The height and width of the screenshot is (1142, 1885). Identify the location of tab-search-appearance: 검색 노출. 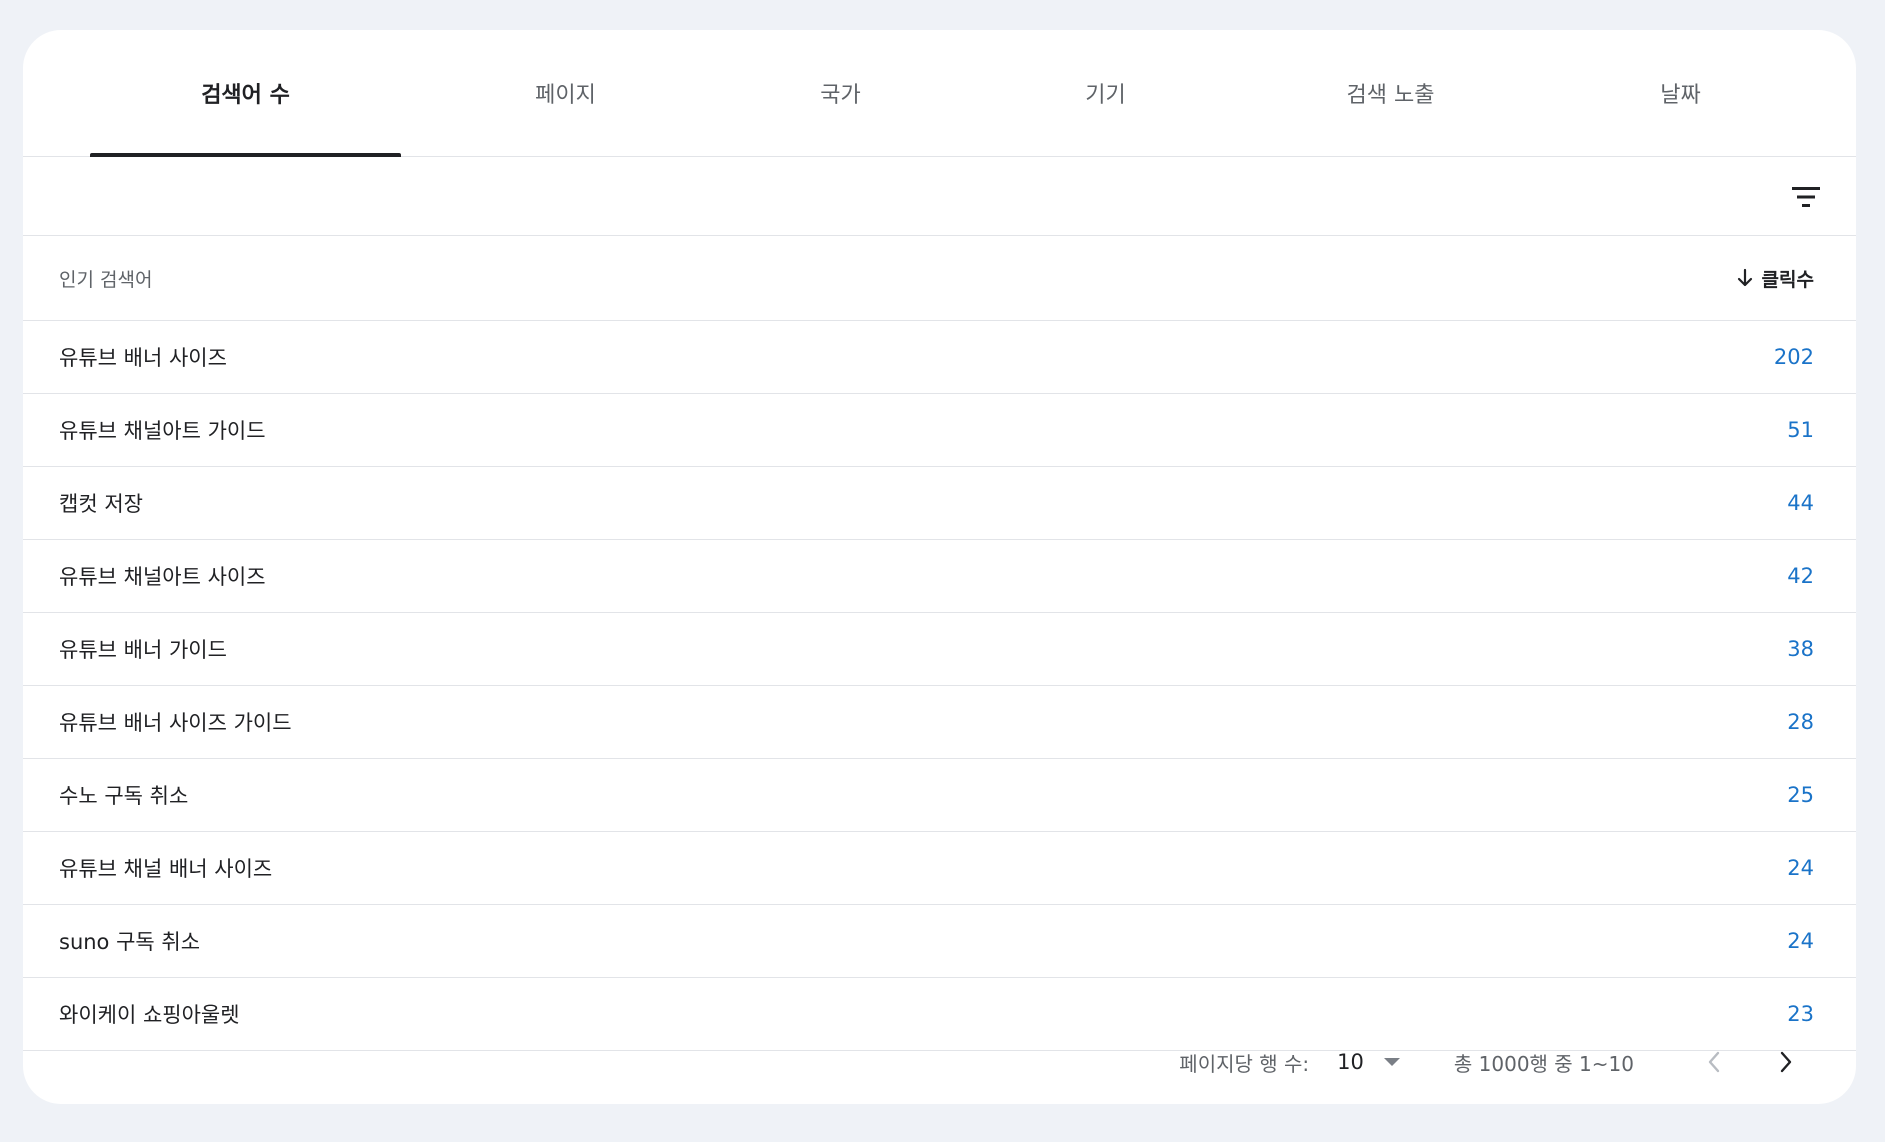
(1390, 93).